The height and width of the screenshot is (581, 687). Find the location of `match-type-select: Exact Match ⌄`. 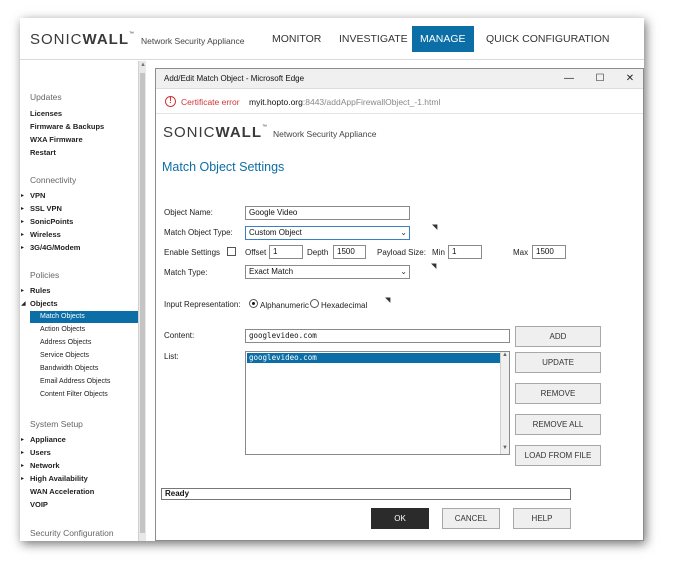

match-type-select: Exact Match ⌄ is located at coordinates (327, 272).